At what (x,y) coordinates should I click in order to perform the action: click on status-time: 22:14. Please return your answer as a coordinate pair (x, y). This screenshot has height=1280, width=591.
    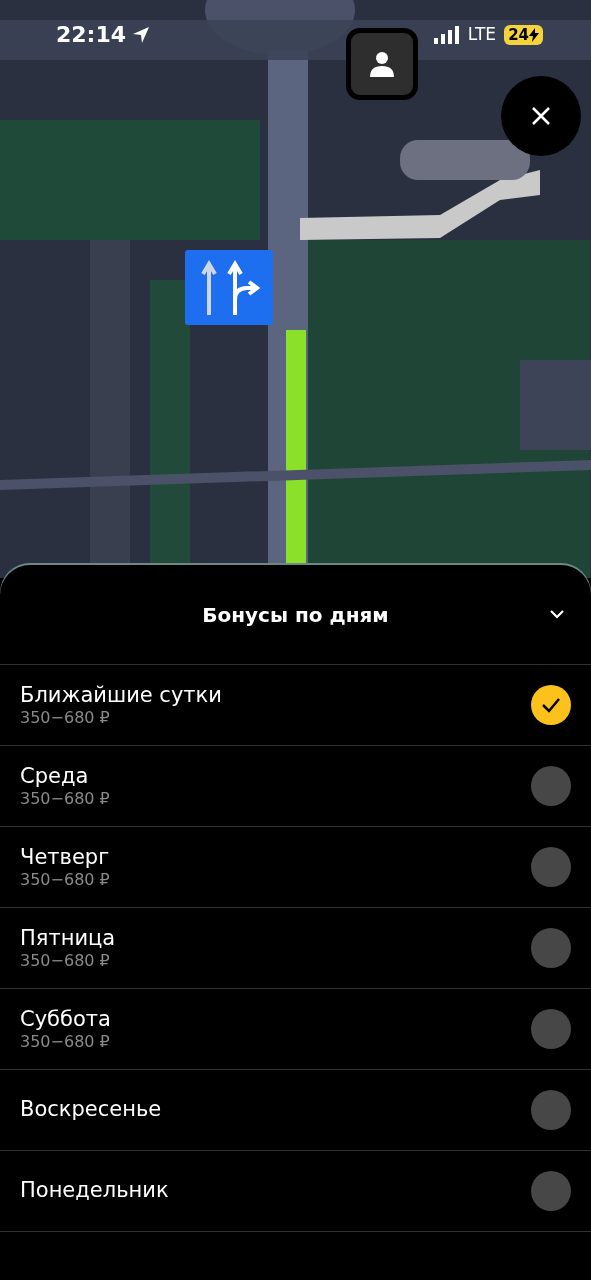
    Looking at the image, I should click on (91, 35).